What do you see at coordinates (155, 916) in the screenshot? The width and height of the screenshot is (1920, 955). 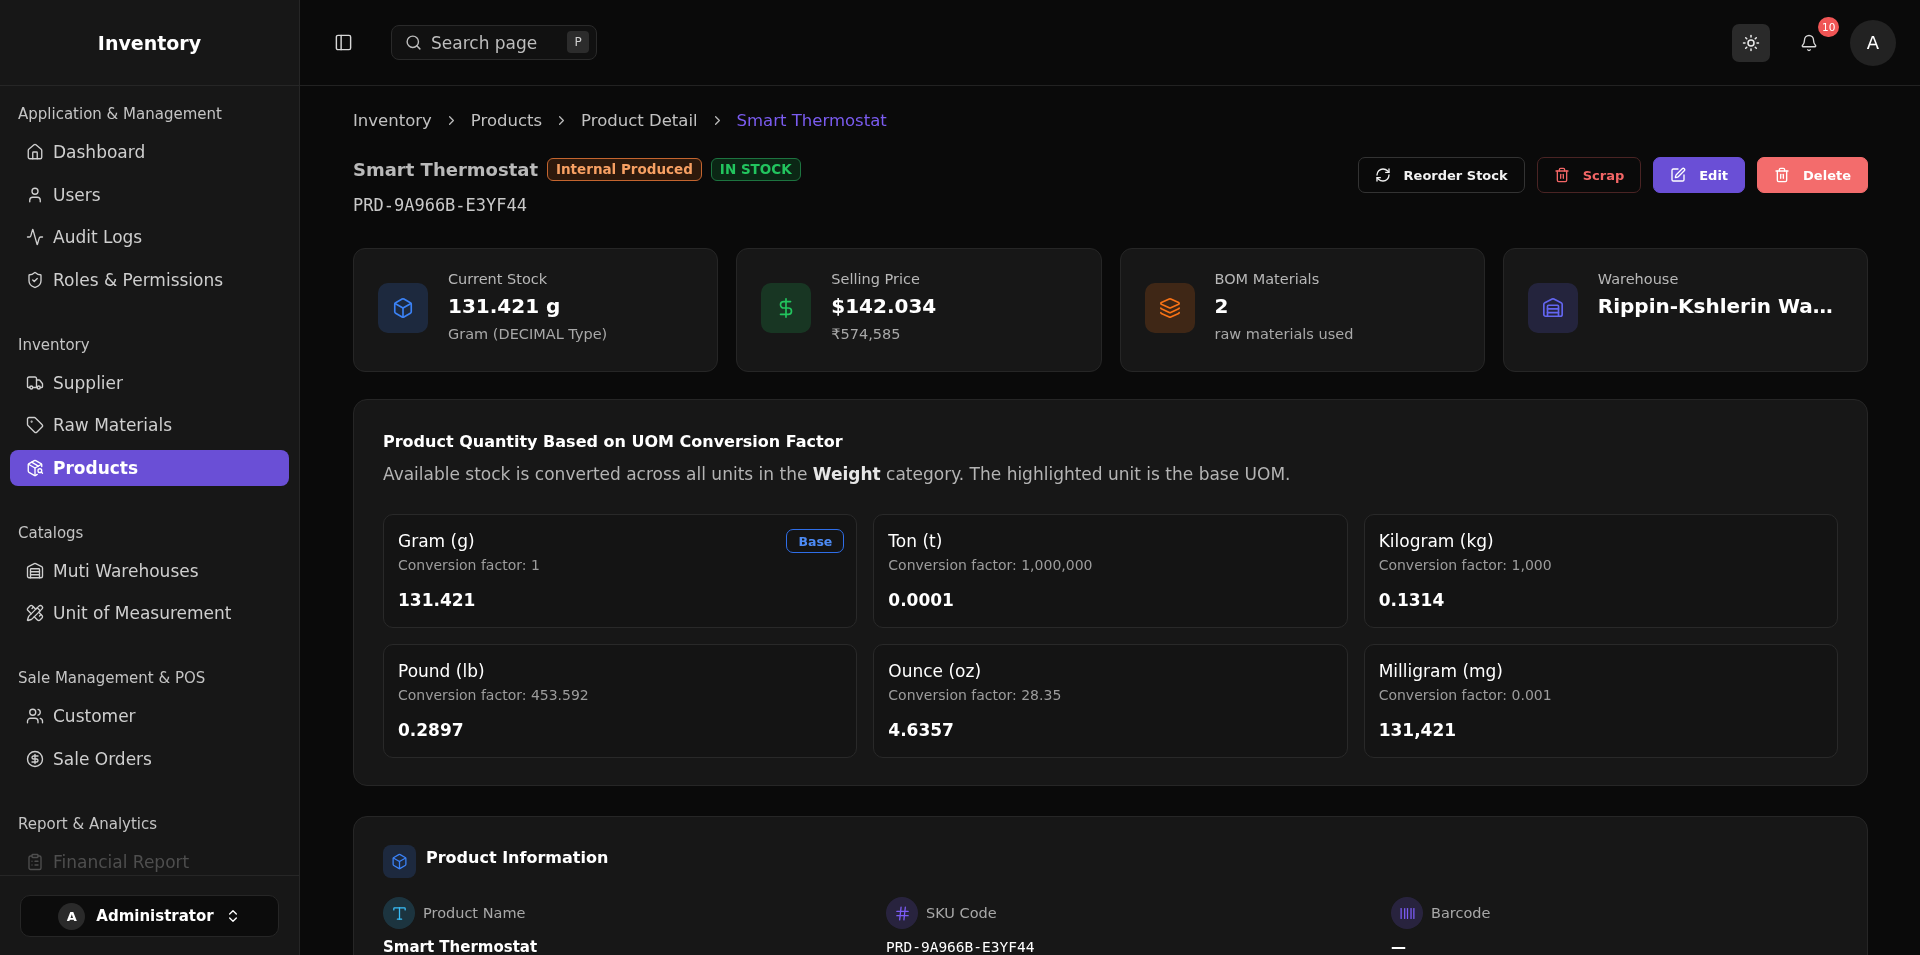 I see `user-name: Administrator` at bounding box center [155, 916].